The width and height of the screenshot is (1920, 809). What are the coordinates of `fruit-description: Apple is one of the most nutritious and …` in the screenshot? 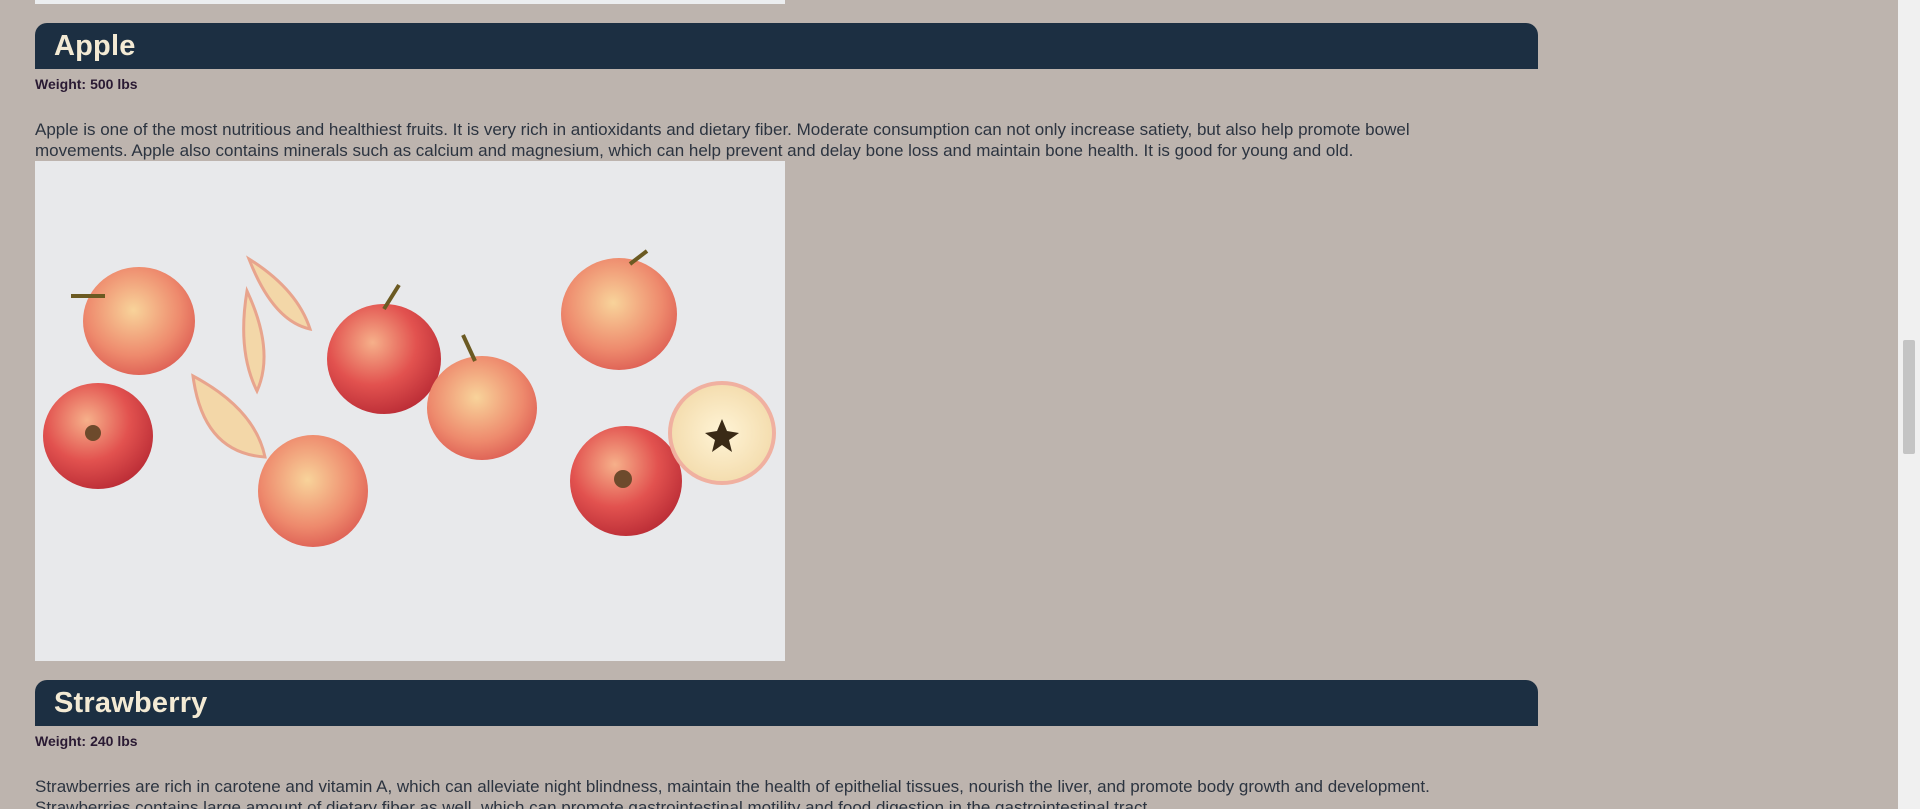 It's located at (722, 140).